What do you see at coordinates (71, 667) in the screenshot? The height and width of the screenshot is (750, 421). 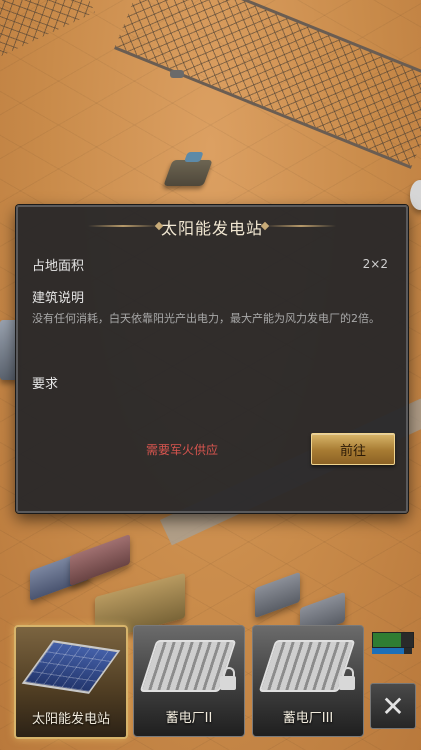 I see `solar-panel-icon` at bounding box center [71, 667].